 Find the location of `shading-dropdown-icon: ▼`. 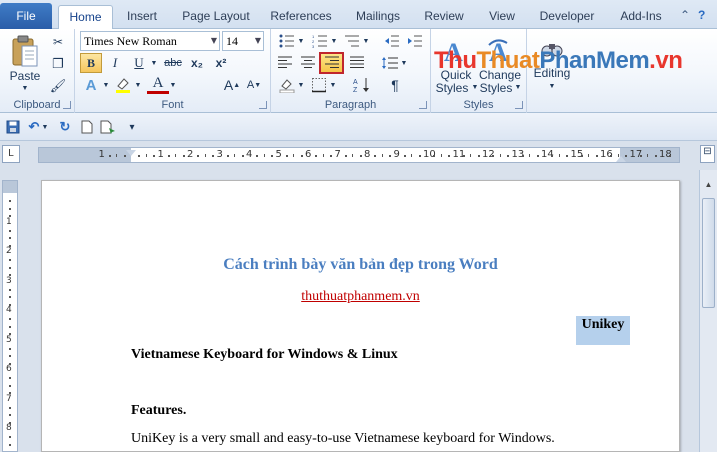

shading-dropdown-icon: ▼ is located at coordinates (301, 85).